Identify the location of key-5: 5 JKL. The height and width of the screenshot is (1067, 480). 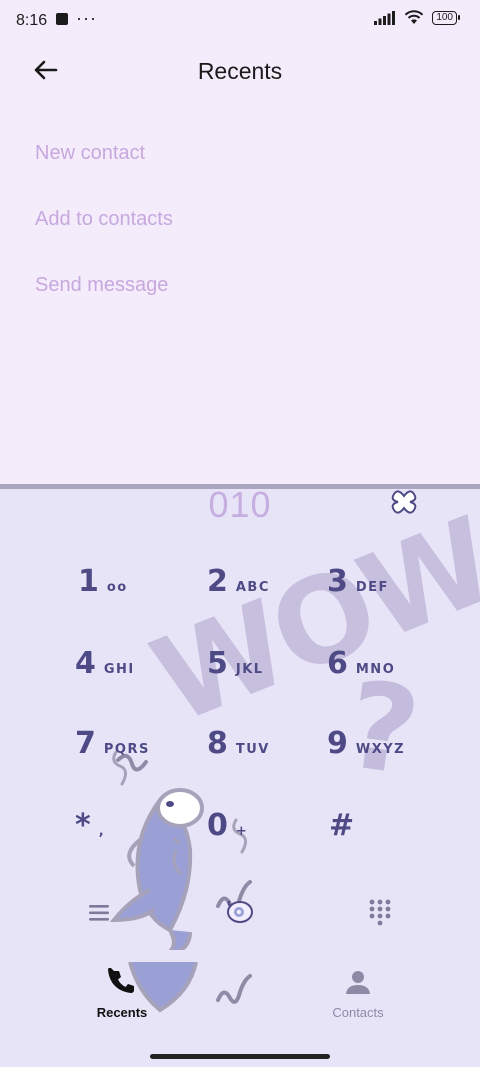
(235, 663).